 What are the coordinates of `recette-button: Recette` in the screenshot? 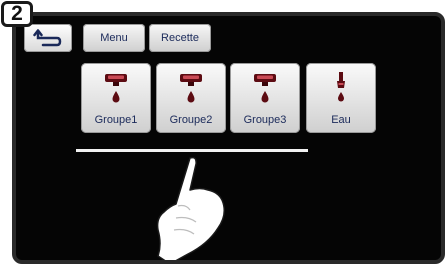 It's located at (180, 38).